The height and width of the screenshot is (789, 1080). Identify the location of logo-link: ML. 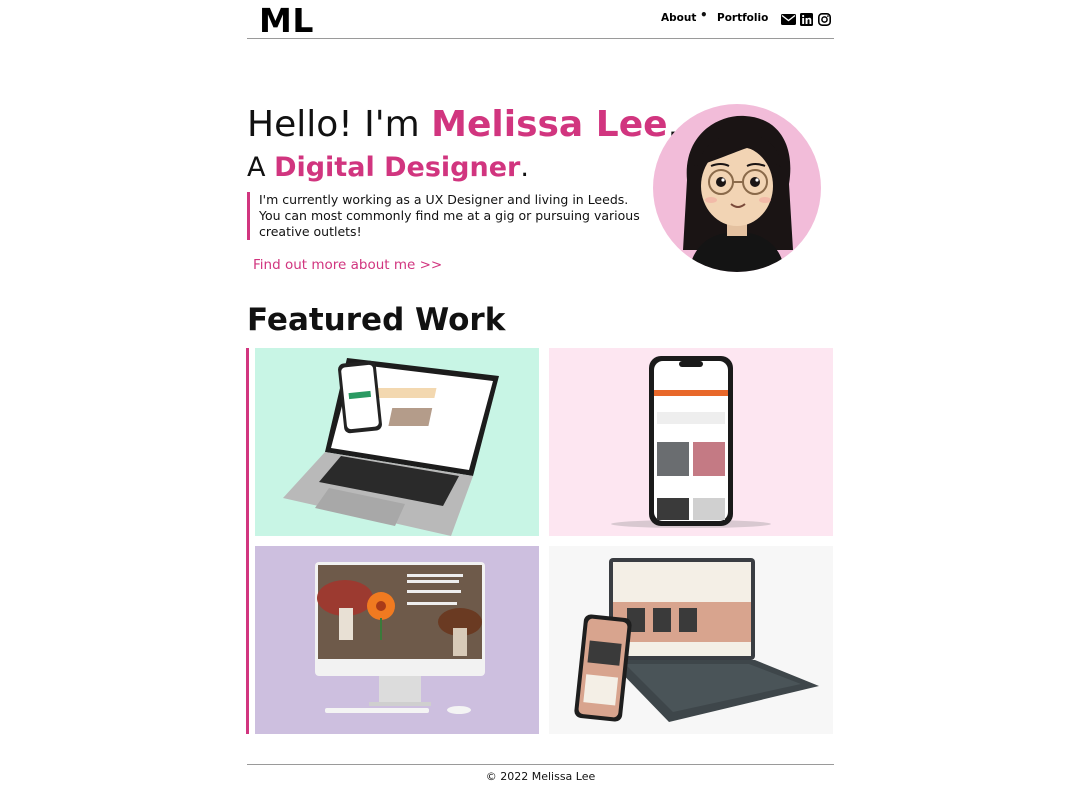
(286, 20).